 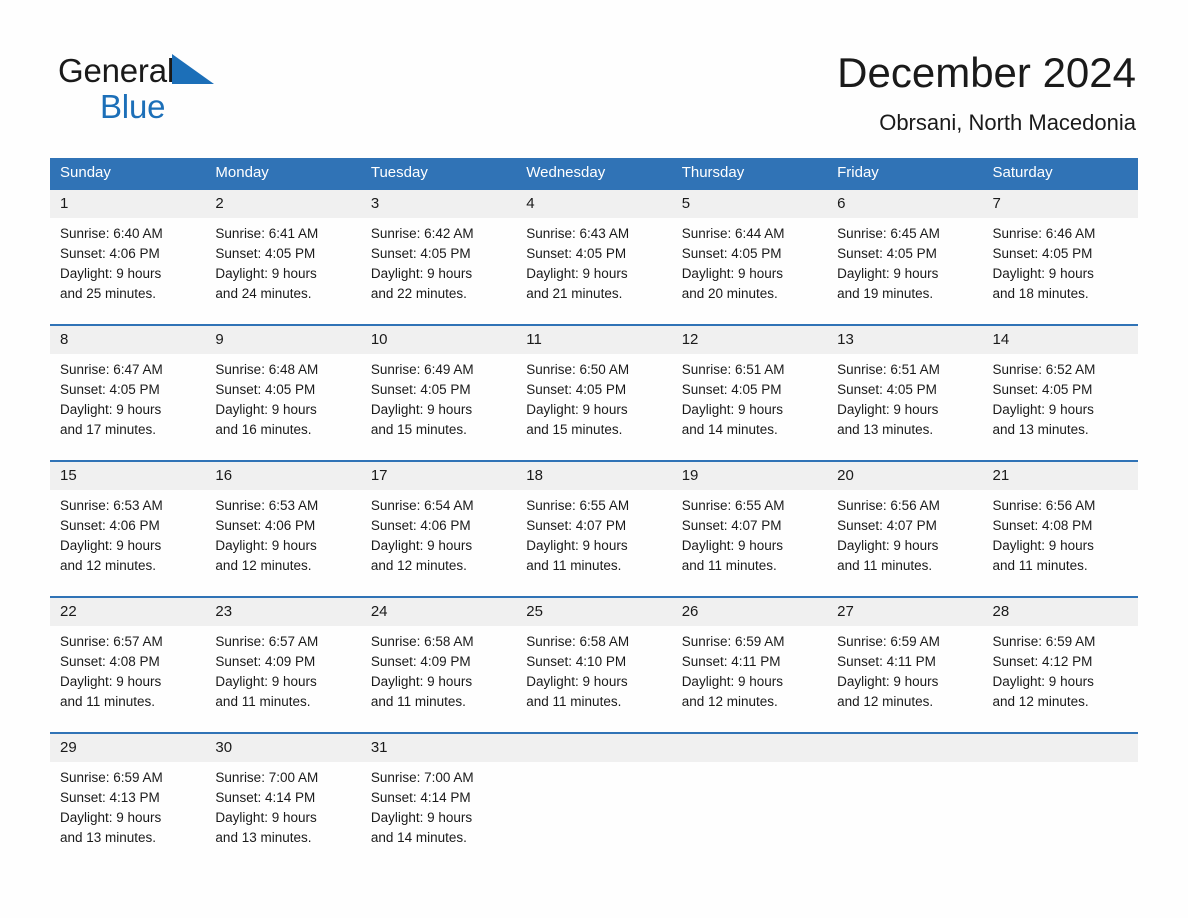 I want to click on sunset-text: Sunset: 4:12 PM, so click(x=1042, y=661).